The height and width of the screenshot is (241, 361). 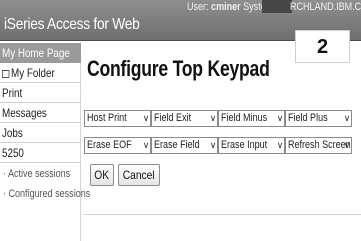 I want to click on sidebar-item-active-sessions: · Active sessions, so click(x=40, y=174).